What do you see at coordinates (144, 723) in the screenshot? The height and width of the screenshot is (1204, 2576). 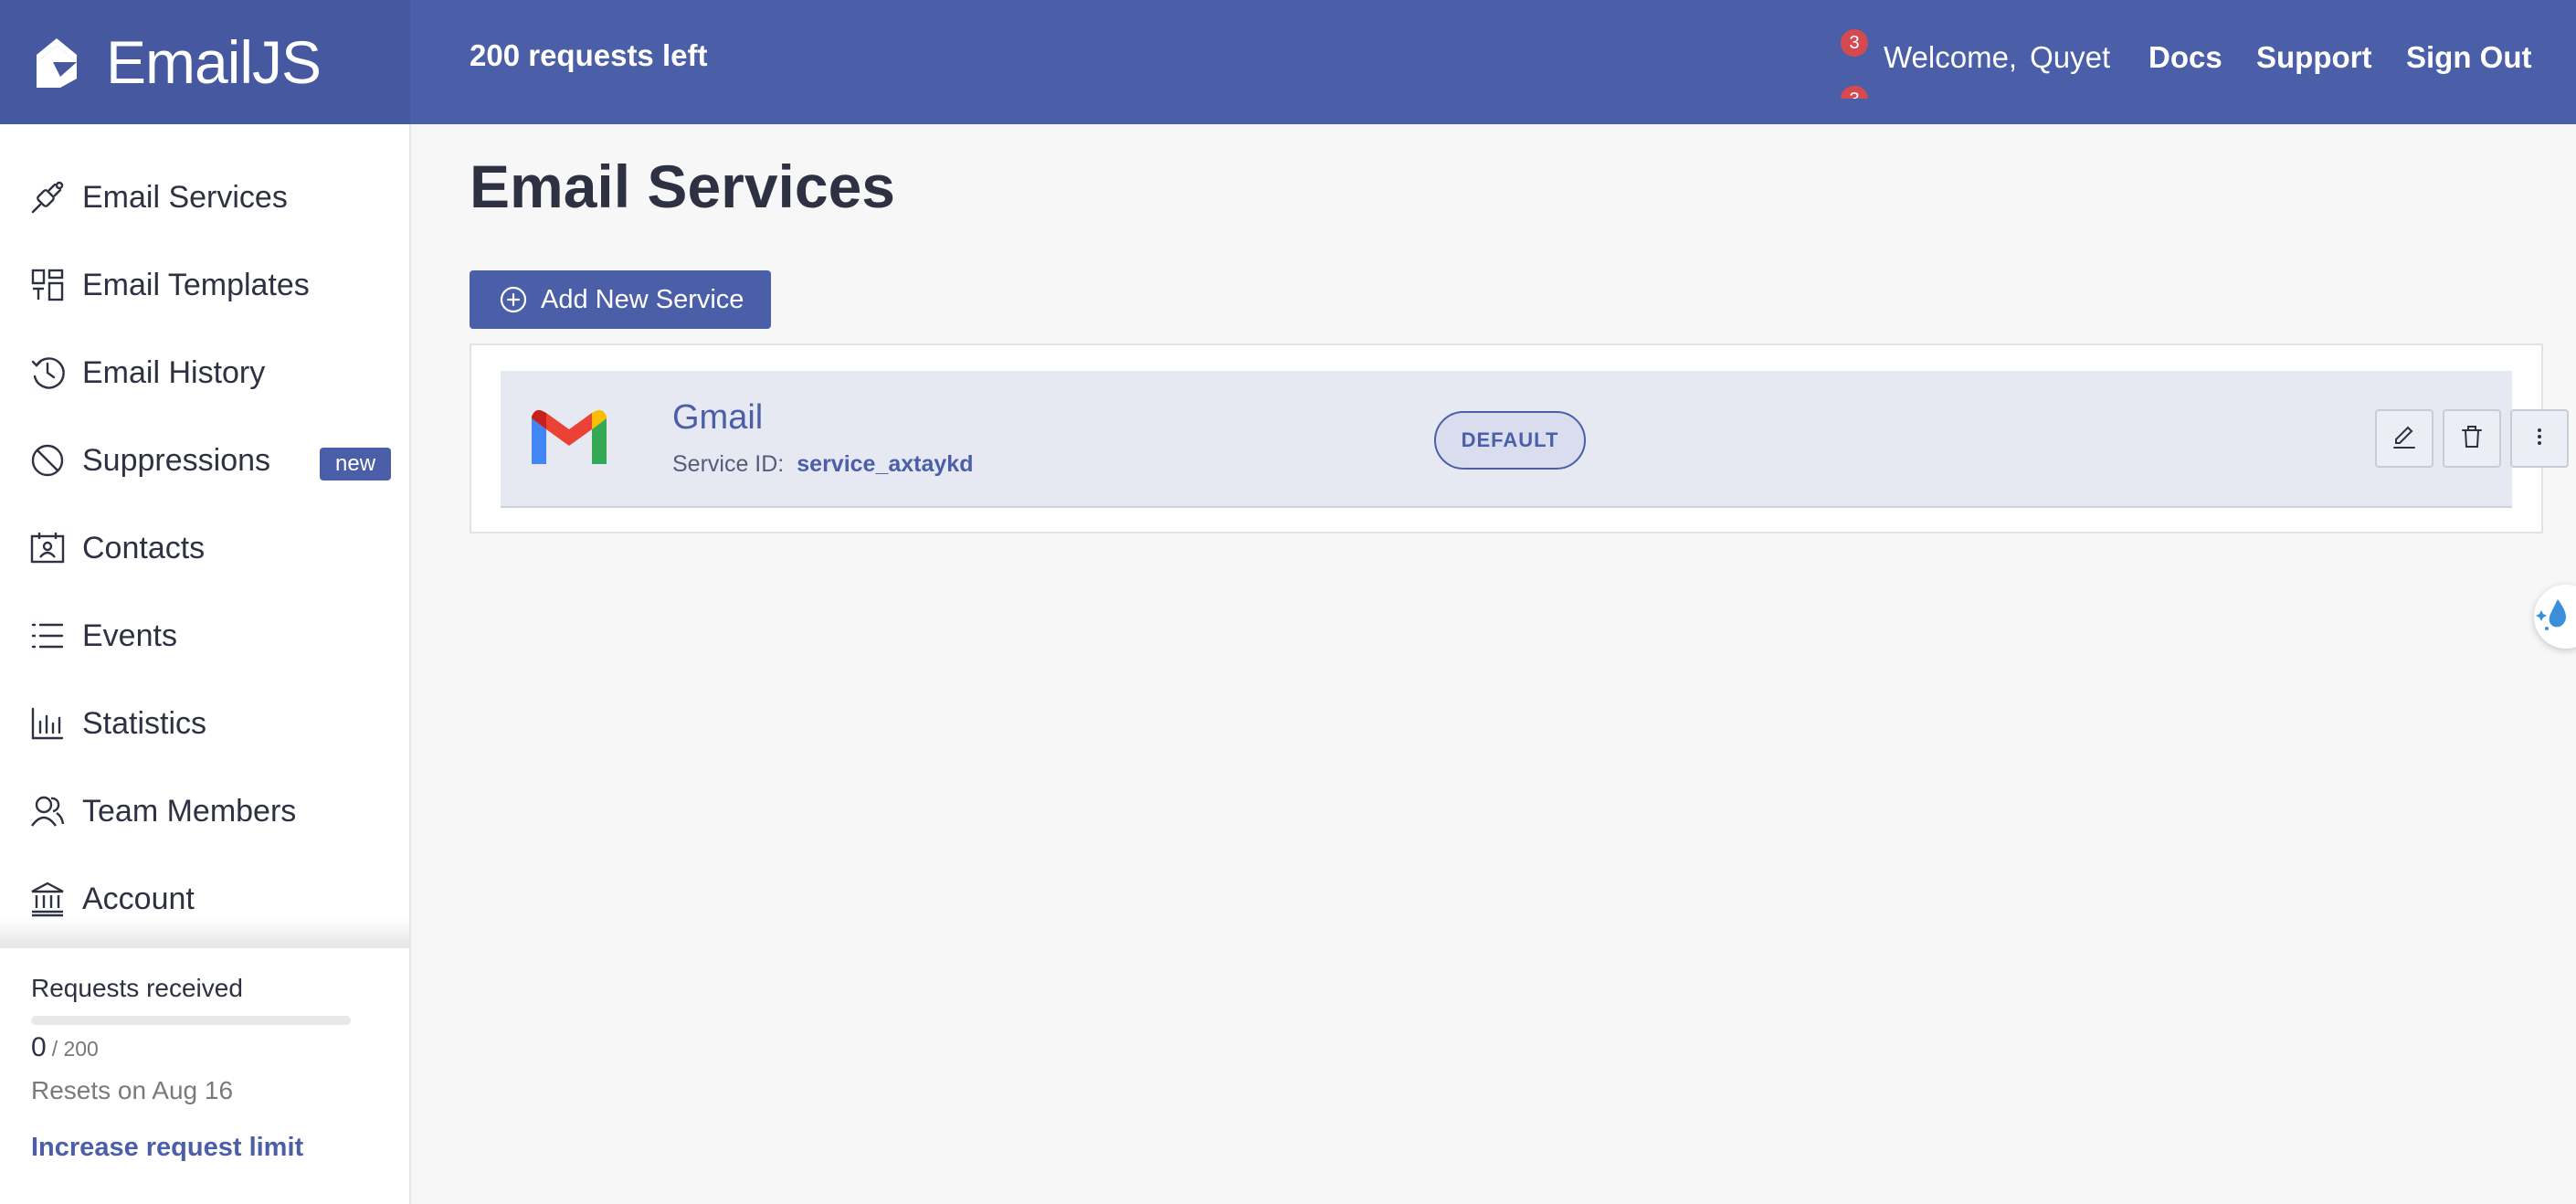 I see `sidebar-item-label: Statistics` at bounding box center [144, 723].